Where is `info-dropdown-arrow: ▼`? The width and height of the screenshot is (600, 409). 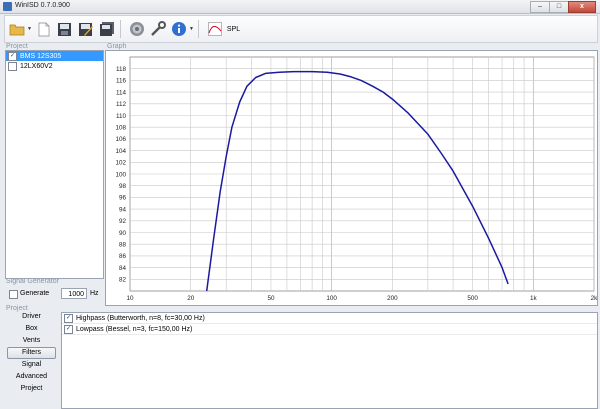 info-dropdown-arrow: ▼ is located at coordinates (191, 29).